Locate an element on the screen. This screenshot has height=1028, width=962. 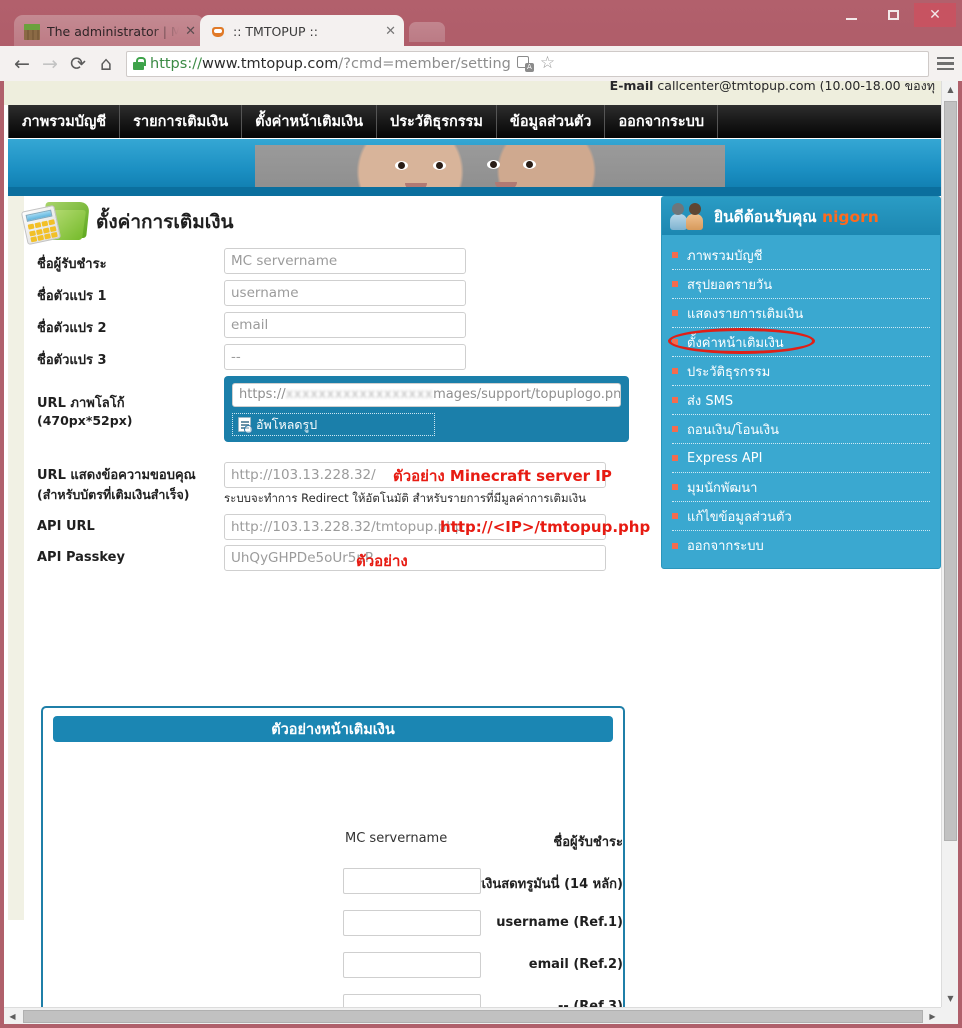
sidebar-item-label: มุมนักพัฒนา is located at coordinates (722, 488).